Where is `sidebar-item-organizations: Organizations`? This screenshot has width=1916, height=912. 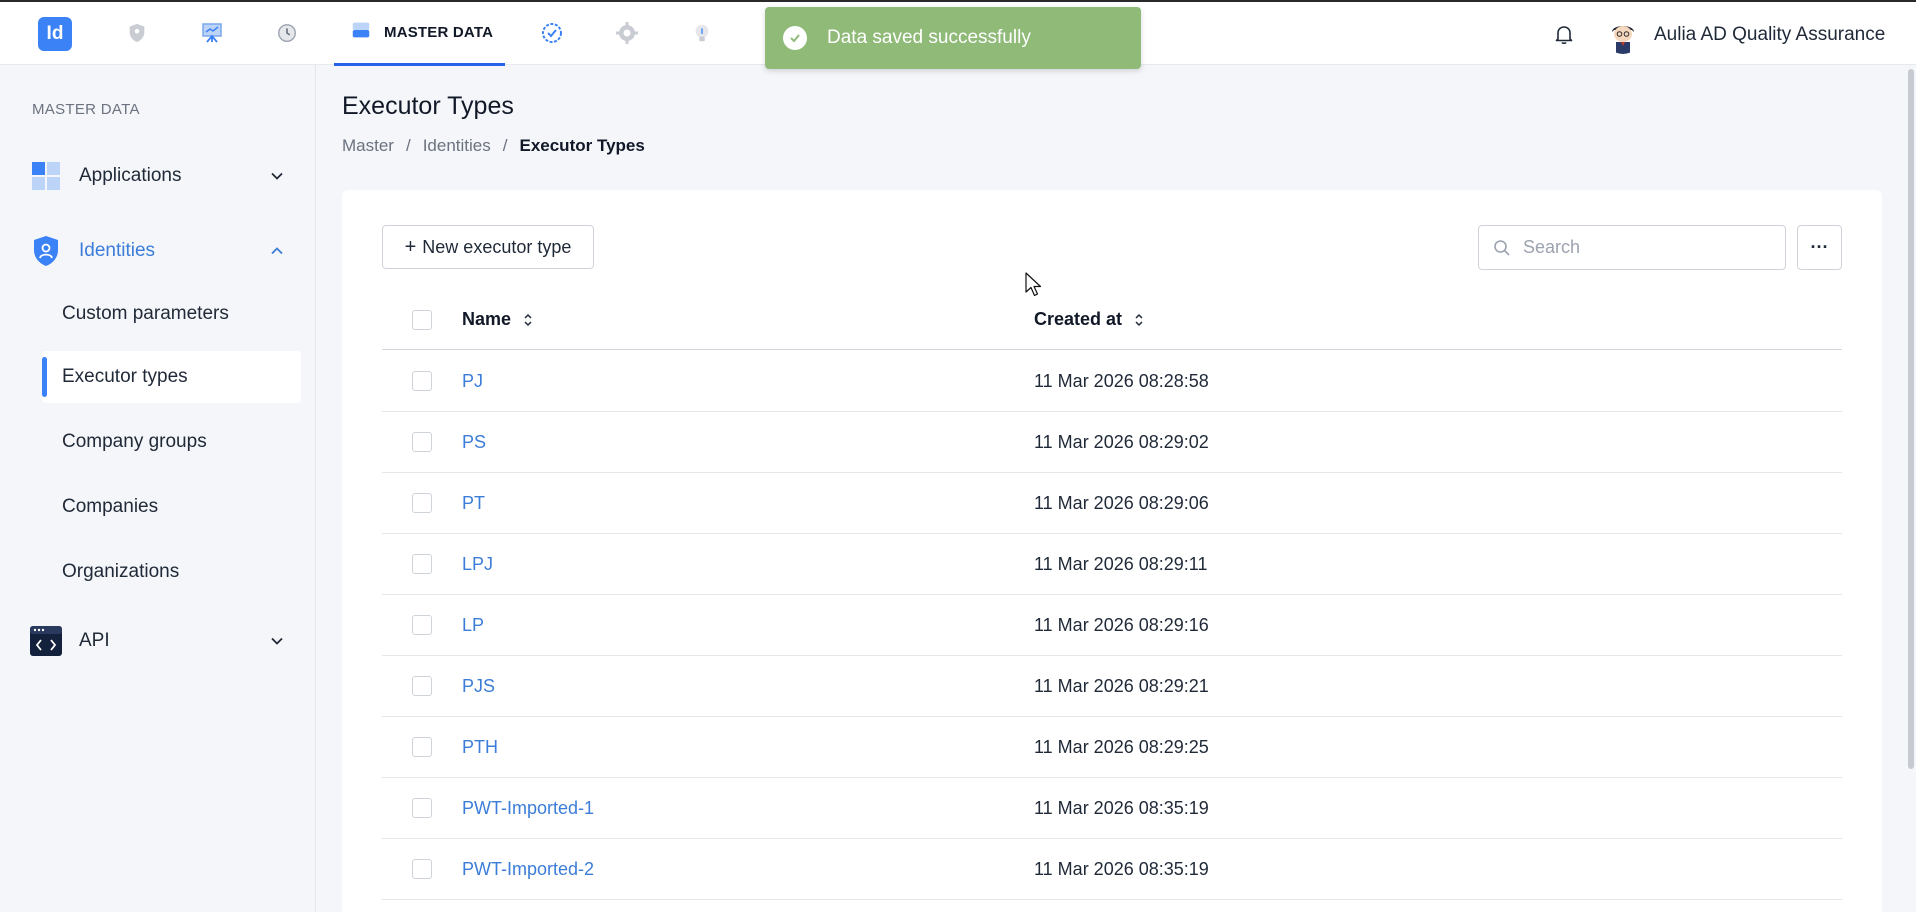 sidebar-item-organizations: Organizations is located at coordinates (171, 572).